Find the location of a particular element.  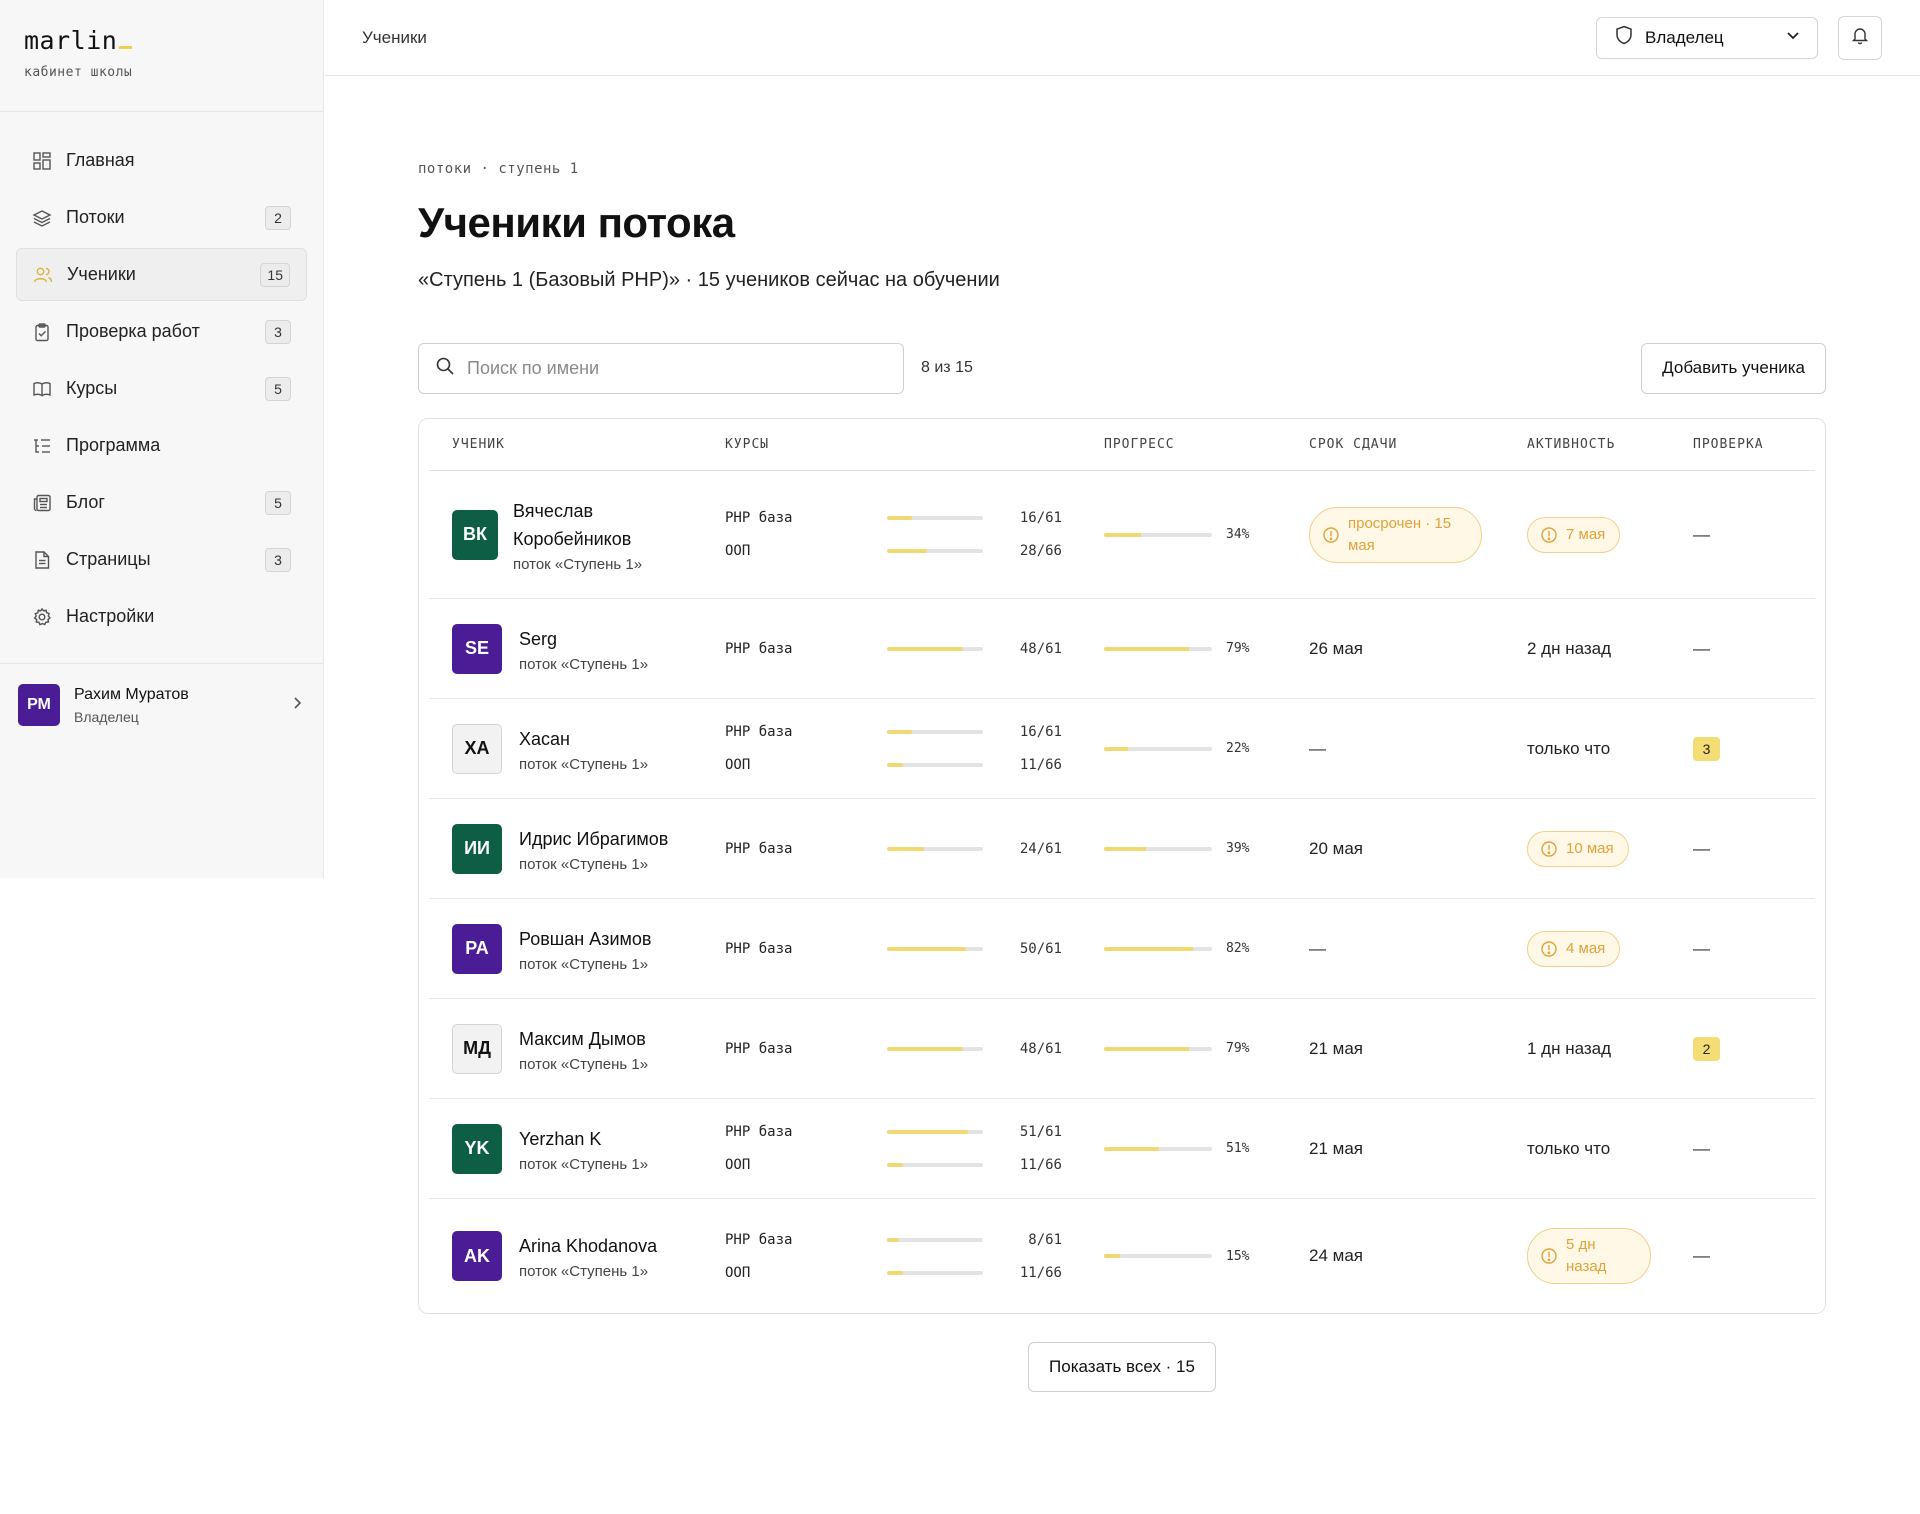

student-info: Ровшан Азимов поток «Ступень 1» is located at coordinates (585, 949).